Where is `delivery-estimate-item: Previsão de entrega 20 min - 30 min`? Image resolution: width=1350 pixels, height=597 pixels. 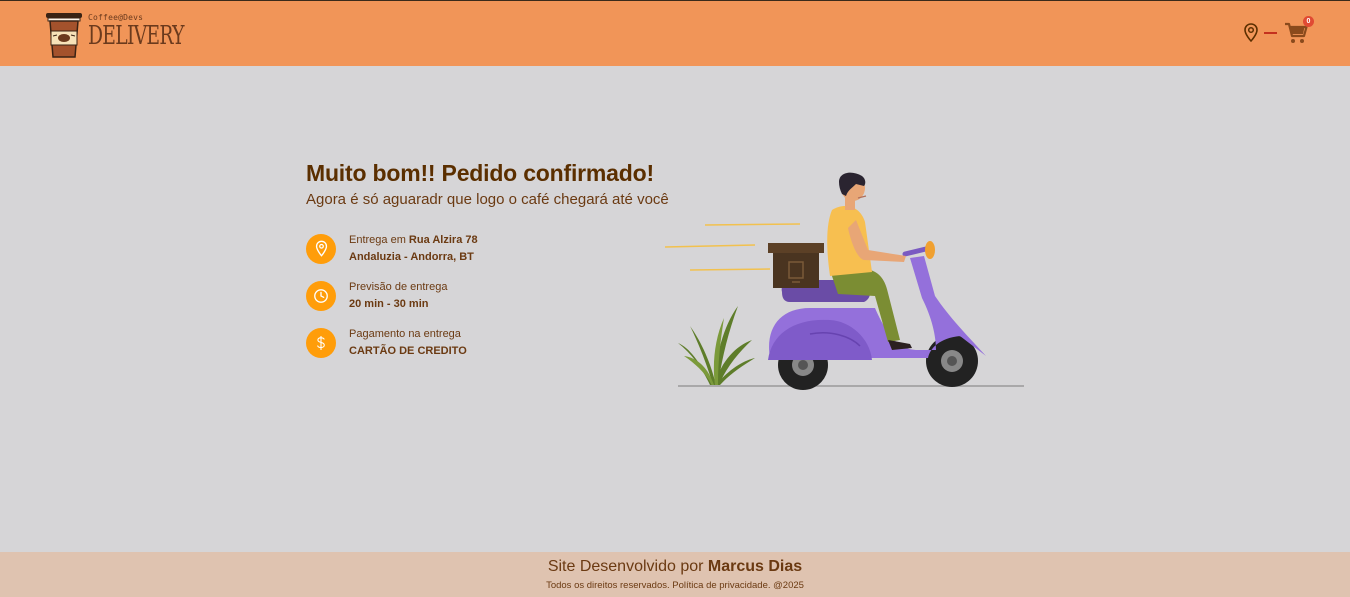
delivery-estimate-item: Previsão de entrega 20 min - 30 min is located at coordinates (487, 296).